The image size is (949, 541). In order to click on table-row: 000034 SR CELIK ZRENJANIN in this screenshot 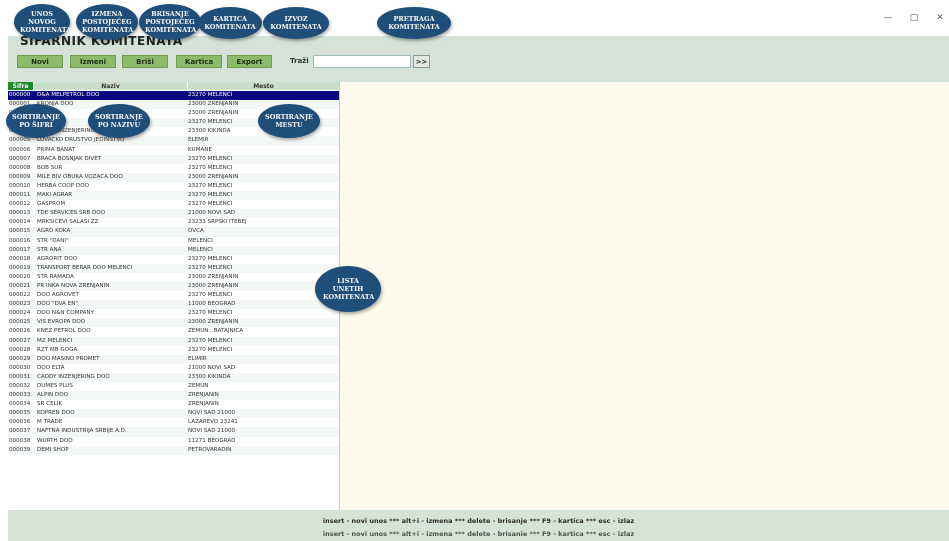, I will do `click(173, 404)`.